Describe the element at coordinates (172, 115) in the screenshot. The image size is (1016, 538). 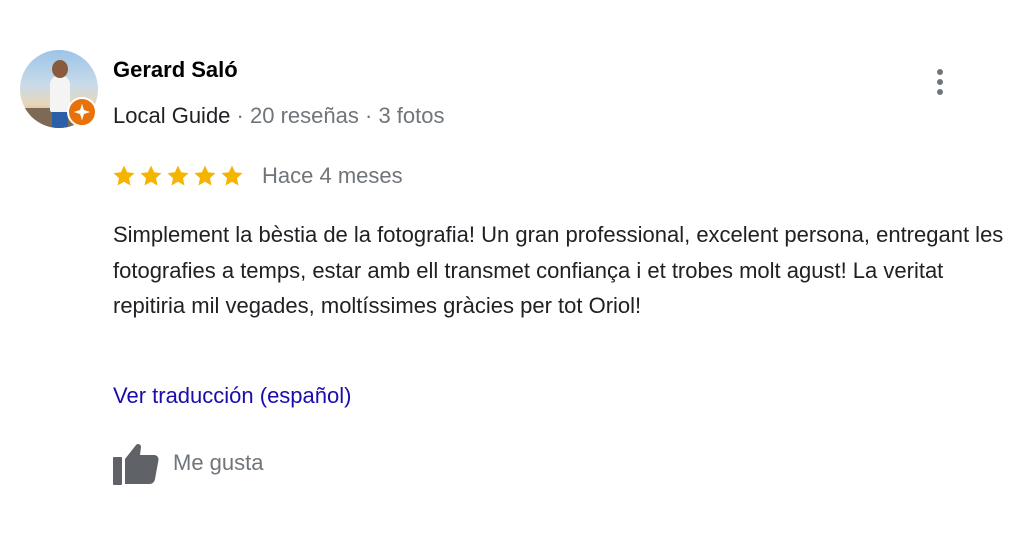
I see `reviewer-role: Local Guide` at that location.